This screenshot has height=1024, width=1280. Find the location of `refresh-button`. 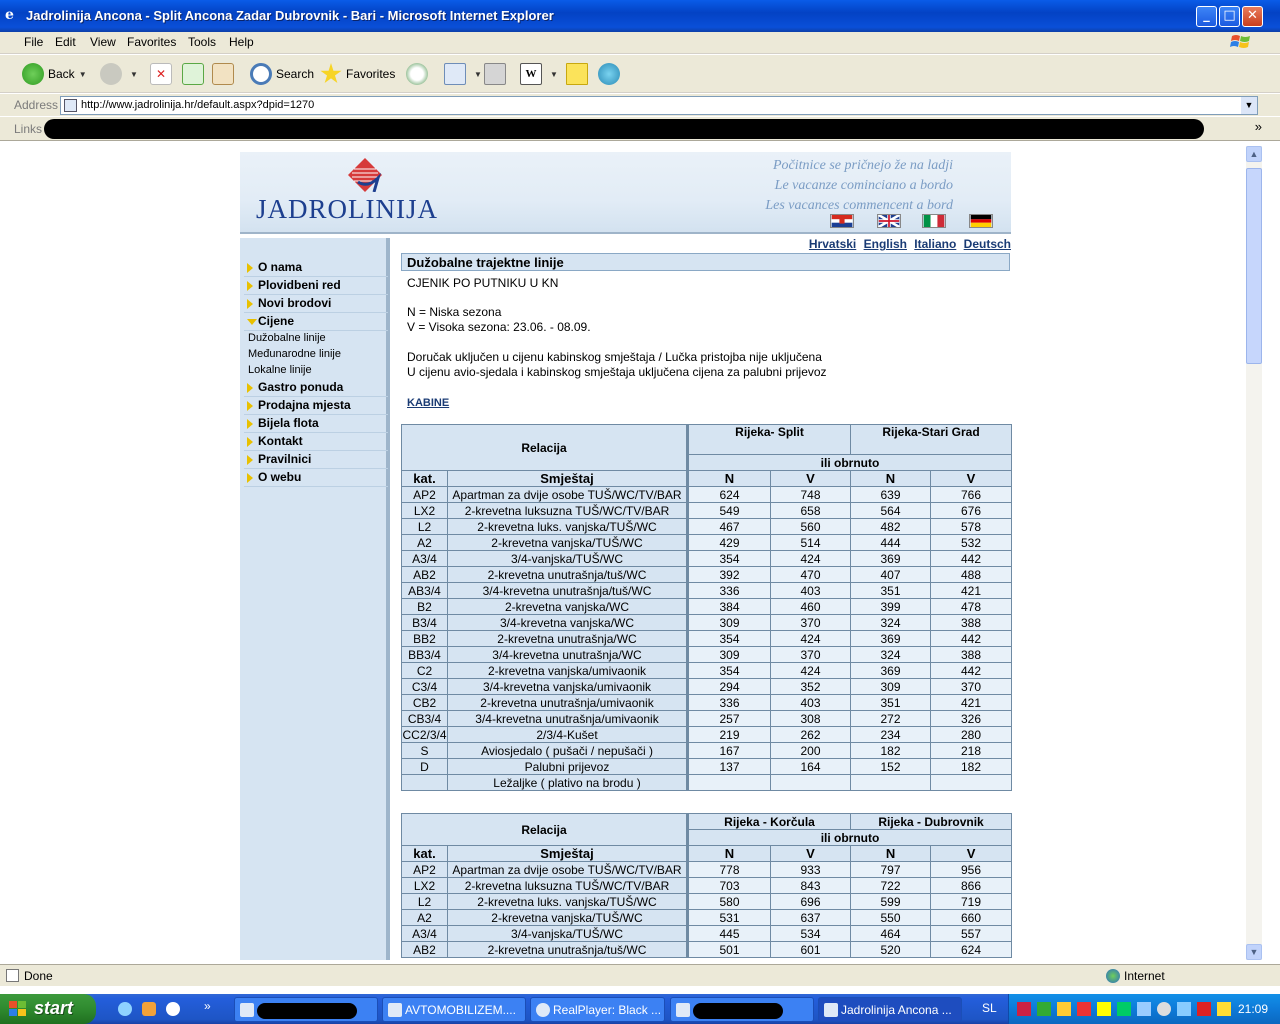

refresh-button is located at coordinates (195, 74).